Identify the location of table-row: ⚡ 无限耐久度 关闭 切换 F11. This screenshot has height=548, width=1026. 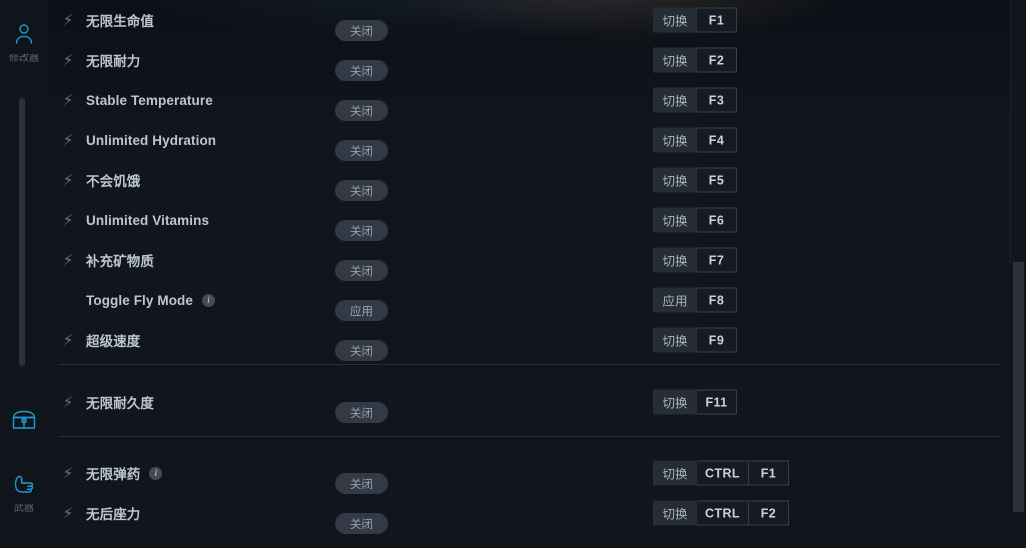
(529, 402).